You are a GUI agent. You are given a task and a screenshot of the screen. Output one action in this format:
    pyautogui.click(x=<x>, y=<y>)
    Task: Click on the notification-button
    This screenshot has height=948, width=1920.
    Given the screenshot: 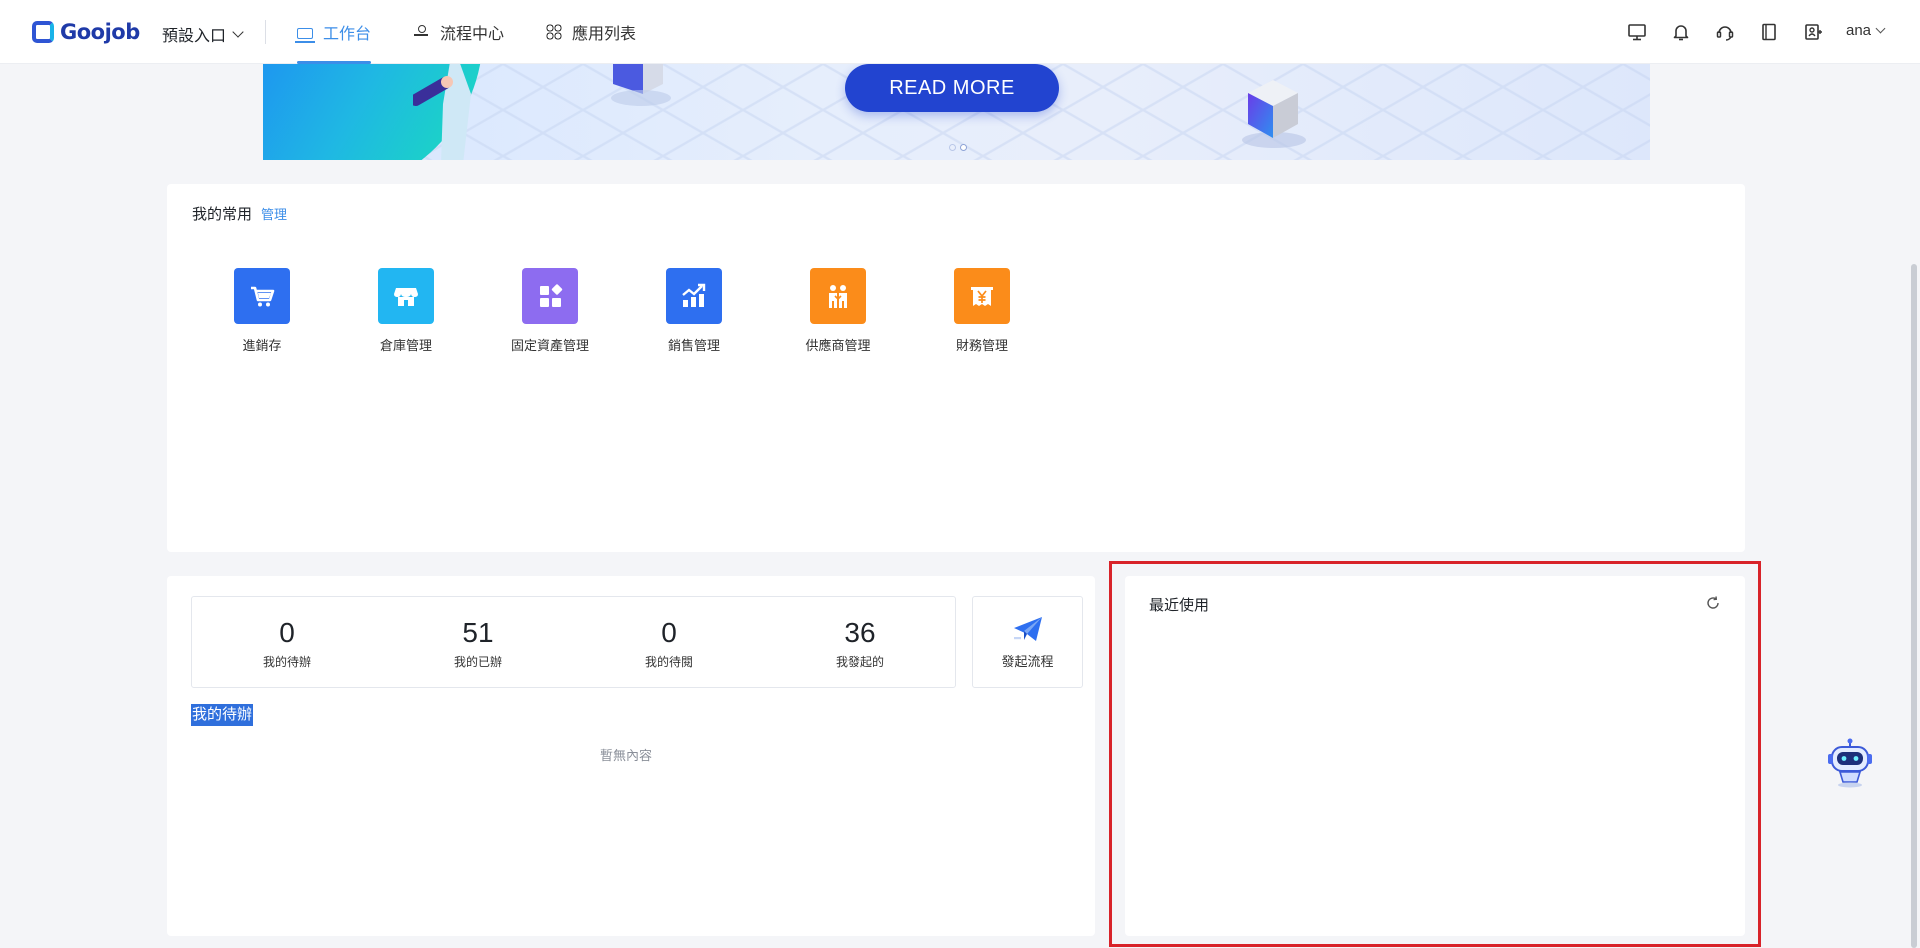 What is the action you would take?
    pyautogui.click(x=1681, y=32)
    